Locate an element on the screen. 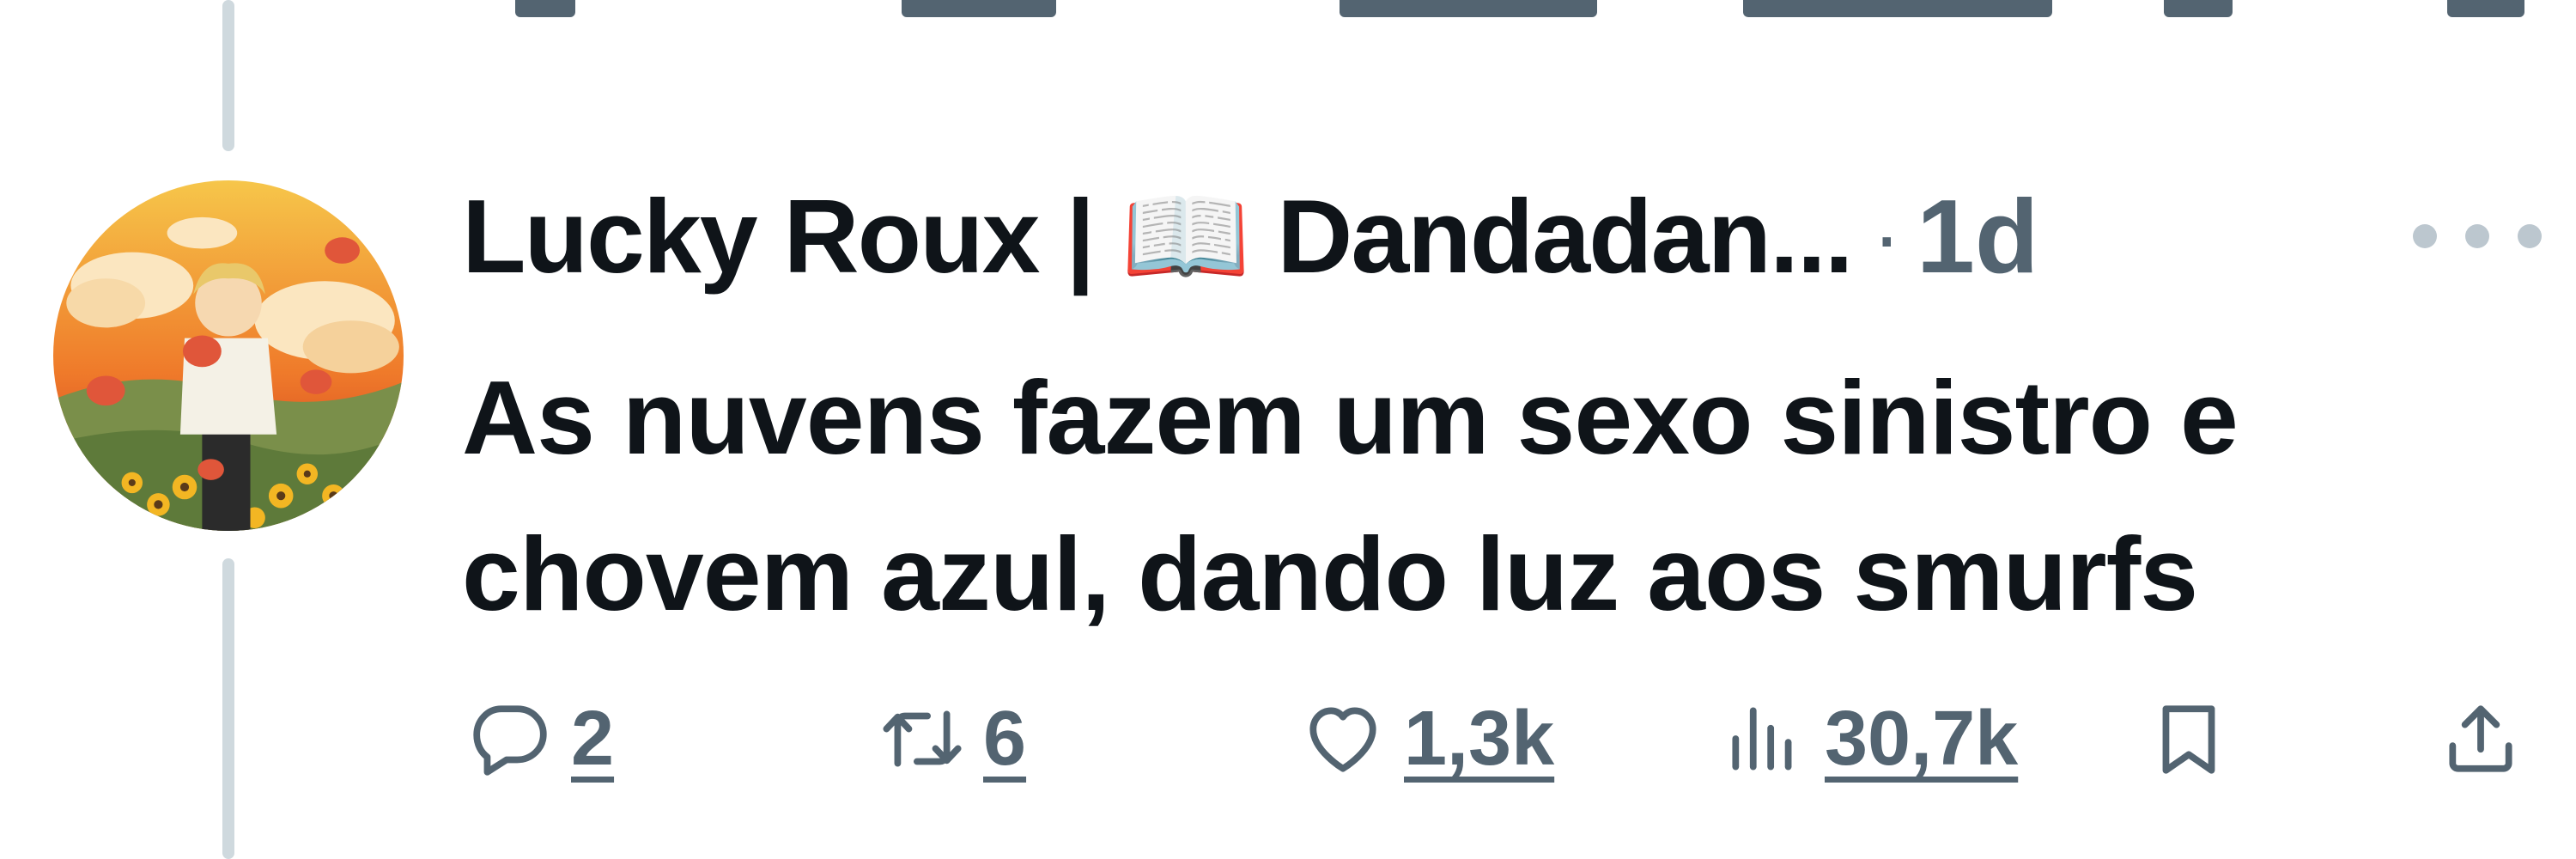 This screenshot has width=2576, height=859. prev-bookmark-fragment is located at coordinates (2199, 8).